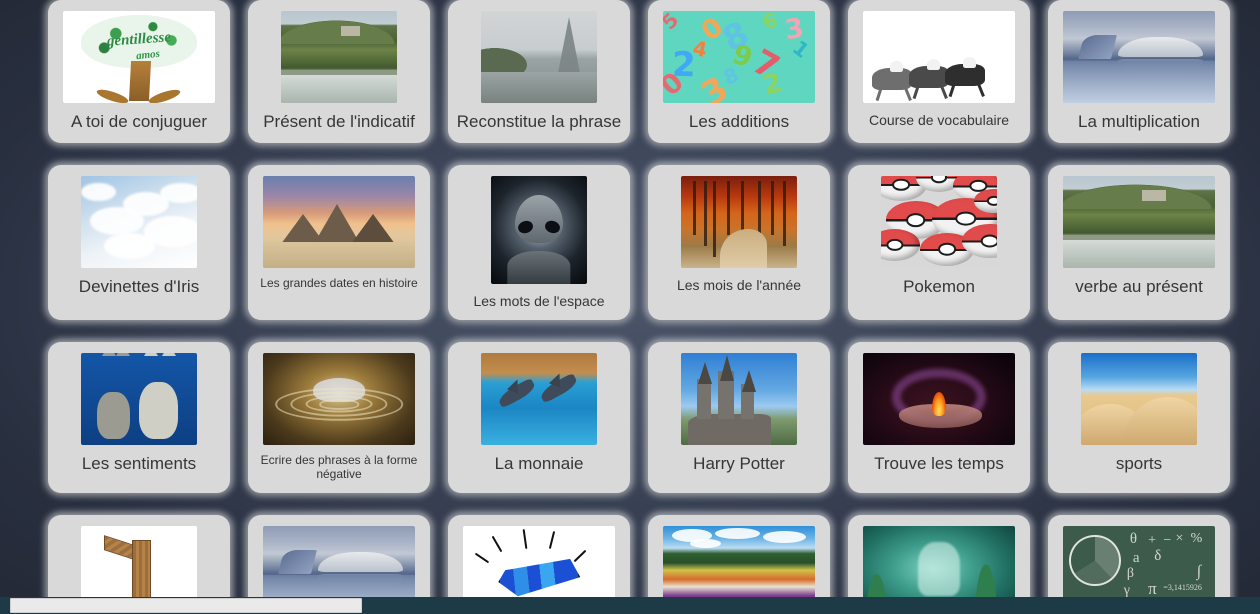 Image resolution: width=1260 pixels, height=614 pixels. I want to click on activity-tile: sports, so click(1139, 417).